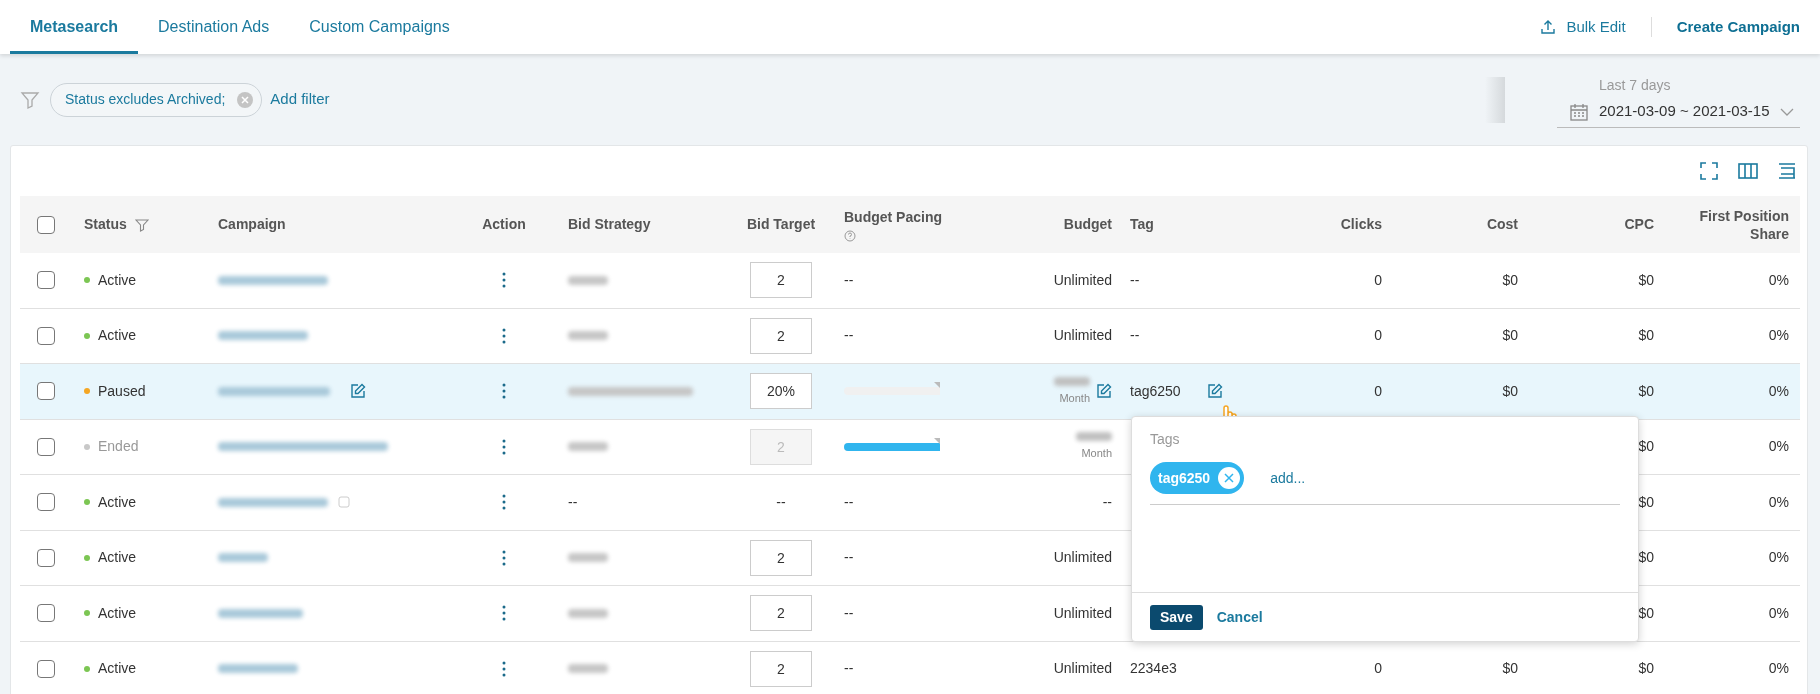  Describe the element at coordinates (781, 391) in the screenshot. I see `bid-target-input: 20%` at that location.